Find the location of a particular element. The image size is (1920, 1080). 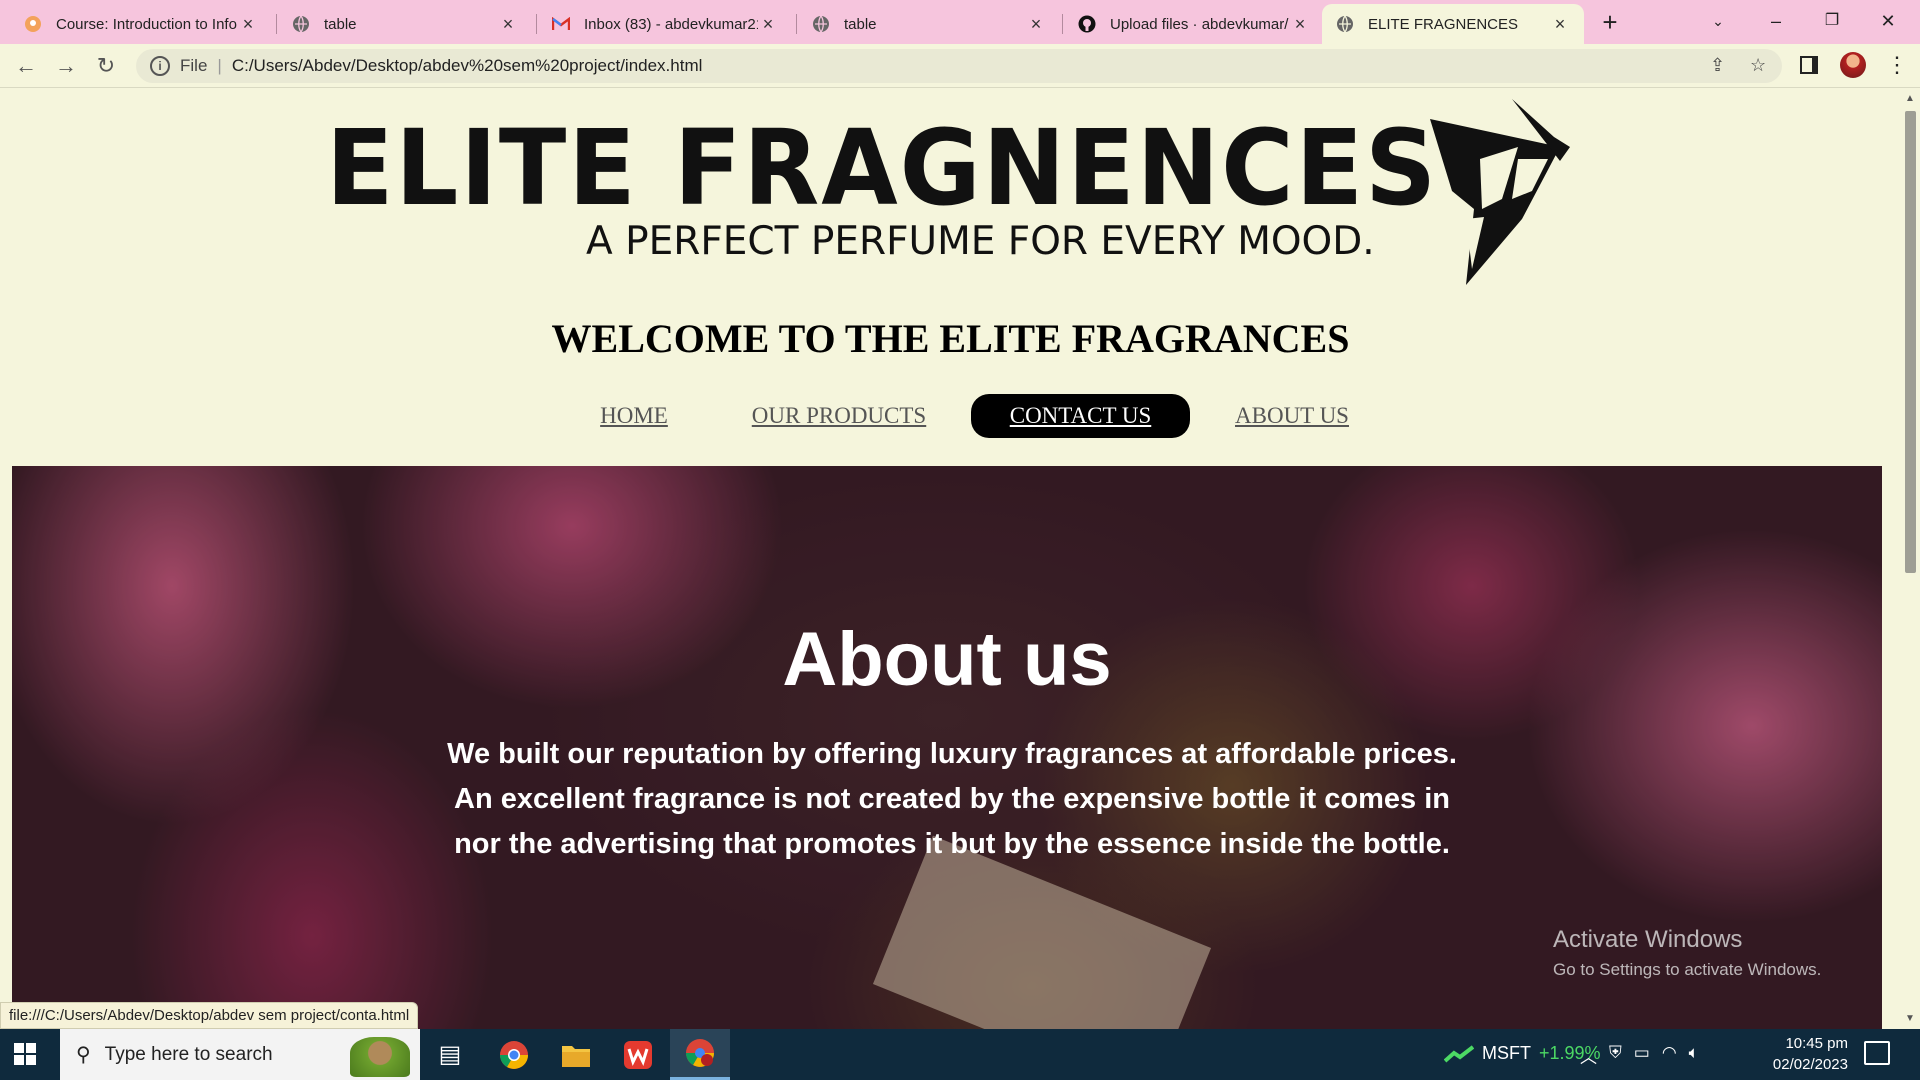

tab-gmail: Inbox (83) - abdevkumar21 × is located at coordinates (665, 24).